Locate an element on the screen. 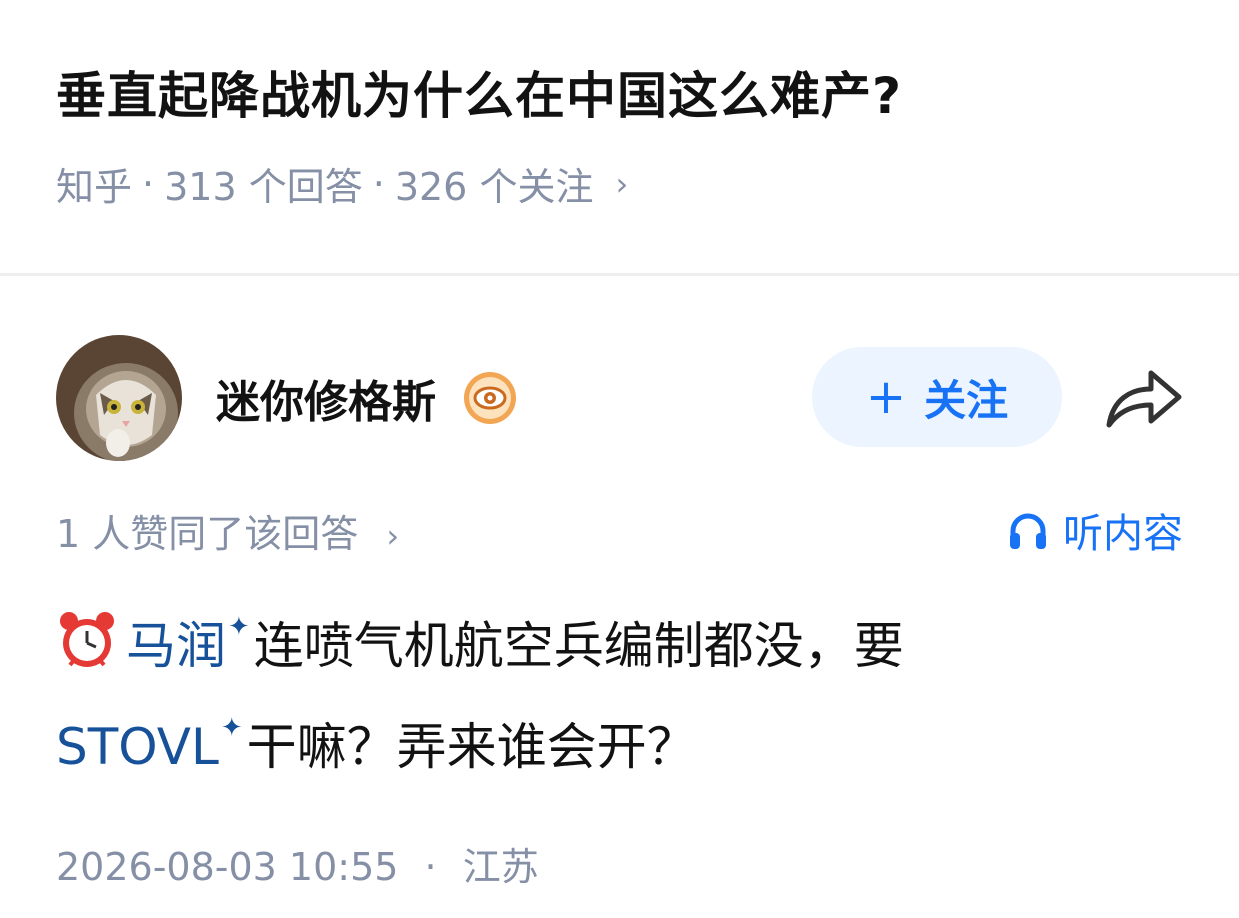  follow-label: 关注 is located at coordinates (966, 400).